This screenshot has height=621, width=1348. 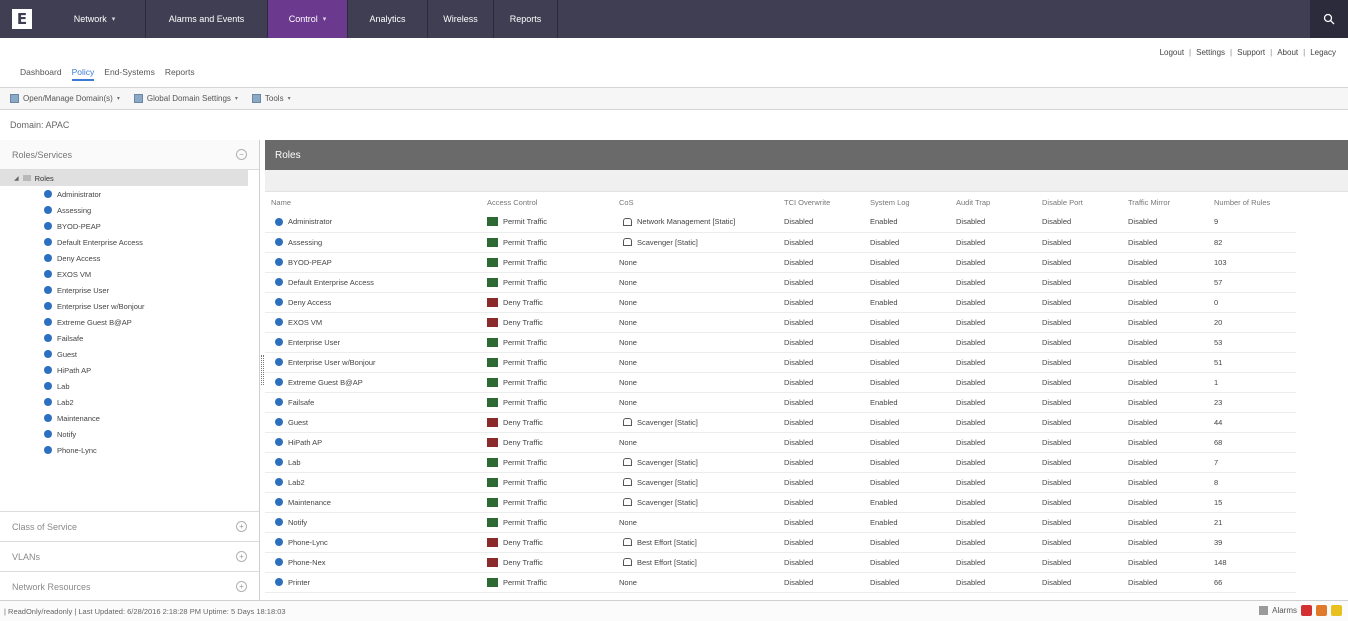 What do you see at coordinates (909, 202) in the screenshot?
I see `column-header: System Log` at bounding box center [909, 202].